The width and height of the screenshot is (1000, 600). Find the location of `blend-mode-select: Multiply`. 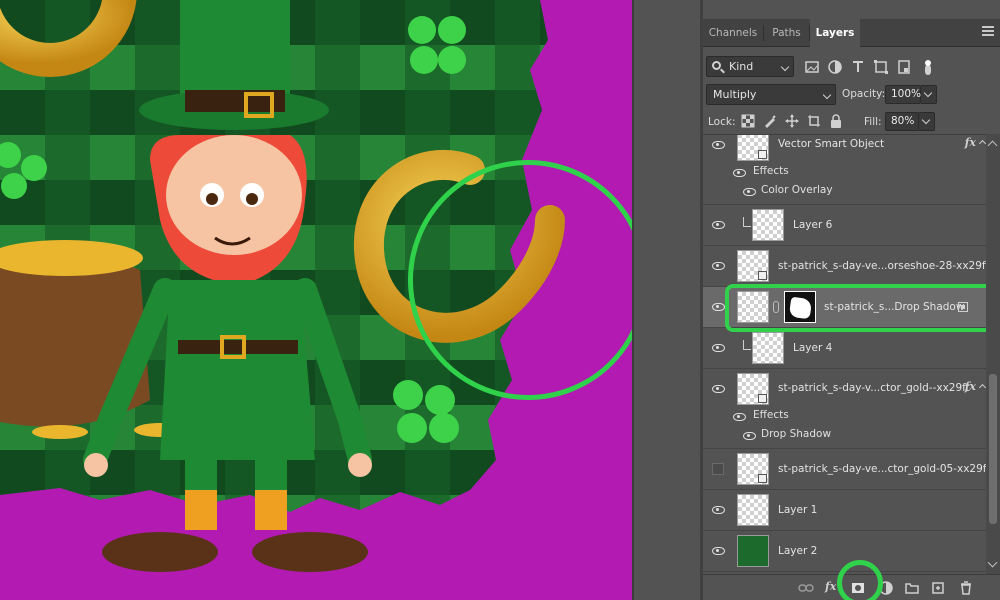

blend-mode-select: Multiply is located at coordinates (771, 94).